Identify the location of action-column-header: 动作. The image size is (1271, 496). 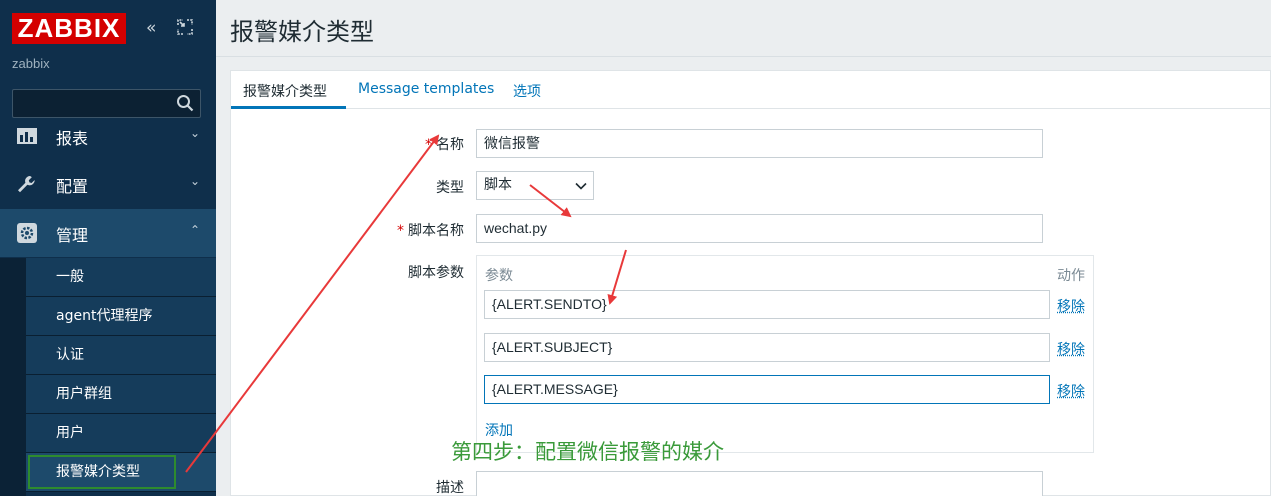
(1071, 275).